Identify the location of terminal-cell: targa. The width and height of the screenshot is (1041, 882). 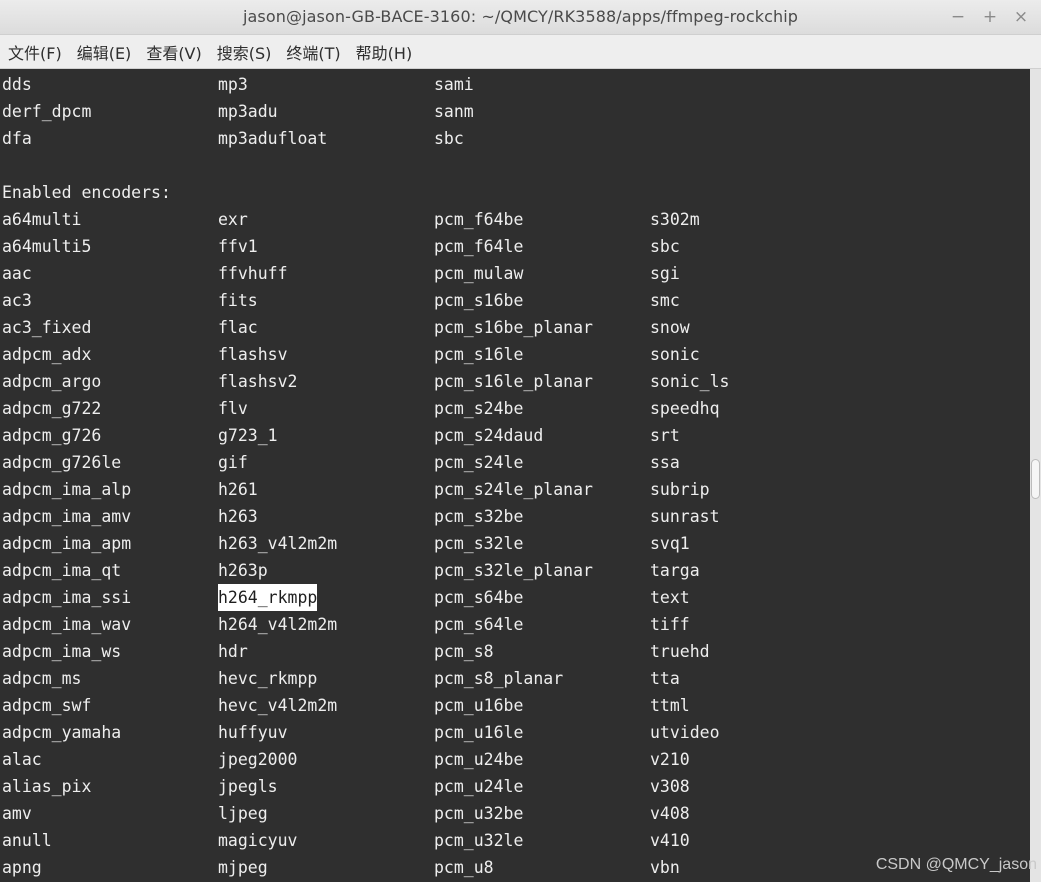
(675, 570).